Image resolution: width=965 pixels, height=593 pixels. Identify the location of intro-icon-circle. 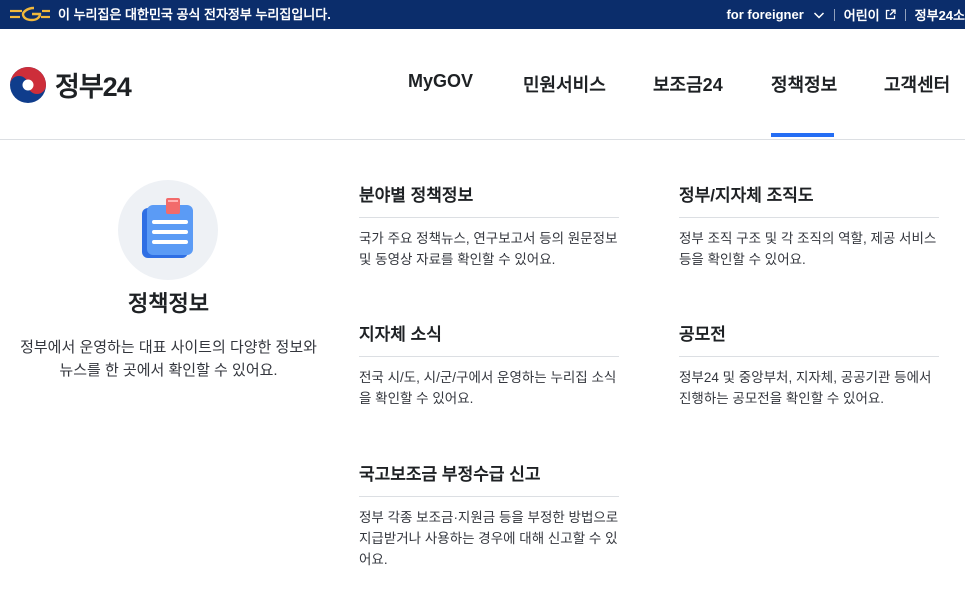
(168, 230).